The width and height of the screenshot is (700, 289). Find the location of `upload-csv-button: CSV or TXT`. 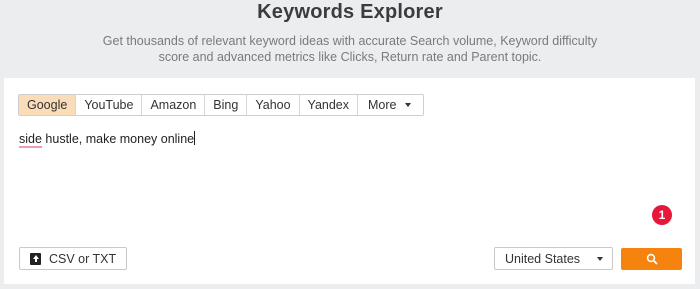

upload-csv-button: CSV or TXT is located at coordinates (73, 258).